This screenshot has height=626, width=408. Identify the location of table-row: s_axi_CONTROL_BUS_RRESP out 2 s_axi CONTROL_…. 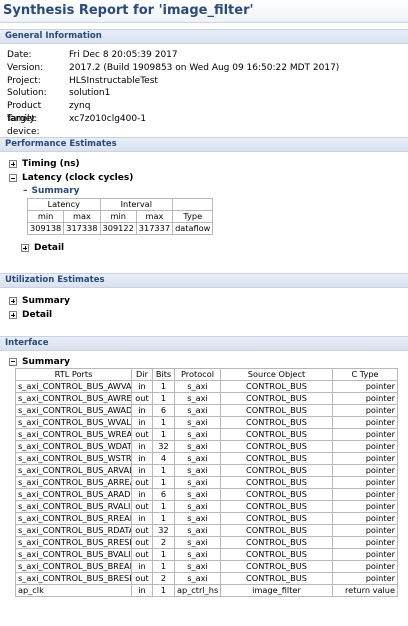
(206, 542).